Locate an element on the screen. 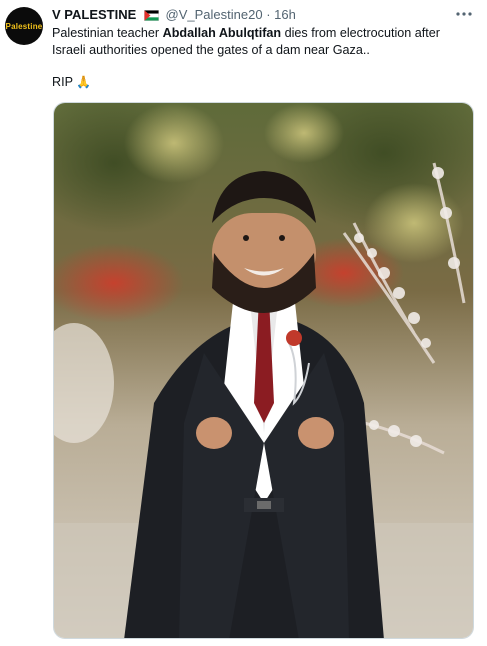 Image resolution: width=487 pixels, height=646 pixels. tweet-text-bold-name: Abdallah Abulqtifan is located at coordinates (222, 33).